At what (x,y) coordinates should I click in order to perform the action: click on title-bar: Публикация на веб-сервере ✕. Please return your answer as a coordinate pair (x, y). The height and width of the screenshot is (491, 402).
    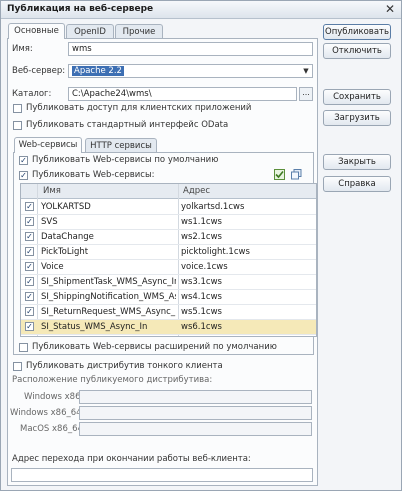
    Looking at the image, I should click on (201, 10).